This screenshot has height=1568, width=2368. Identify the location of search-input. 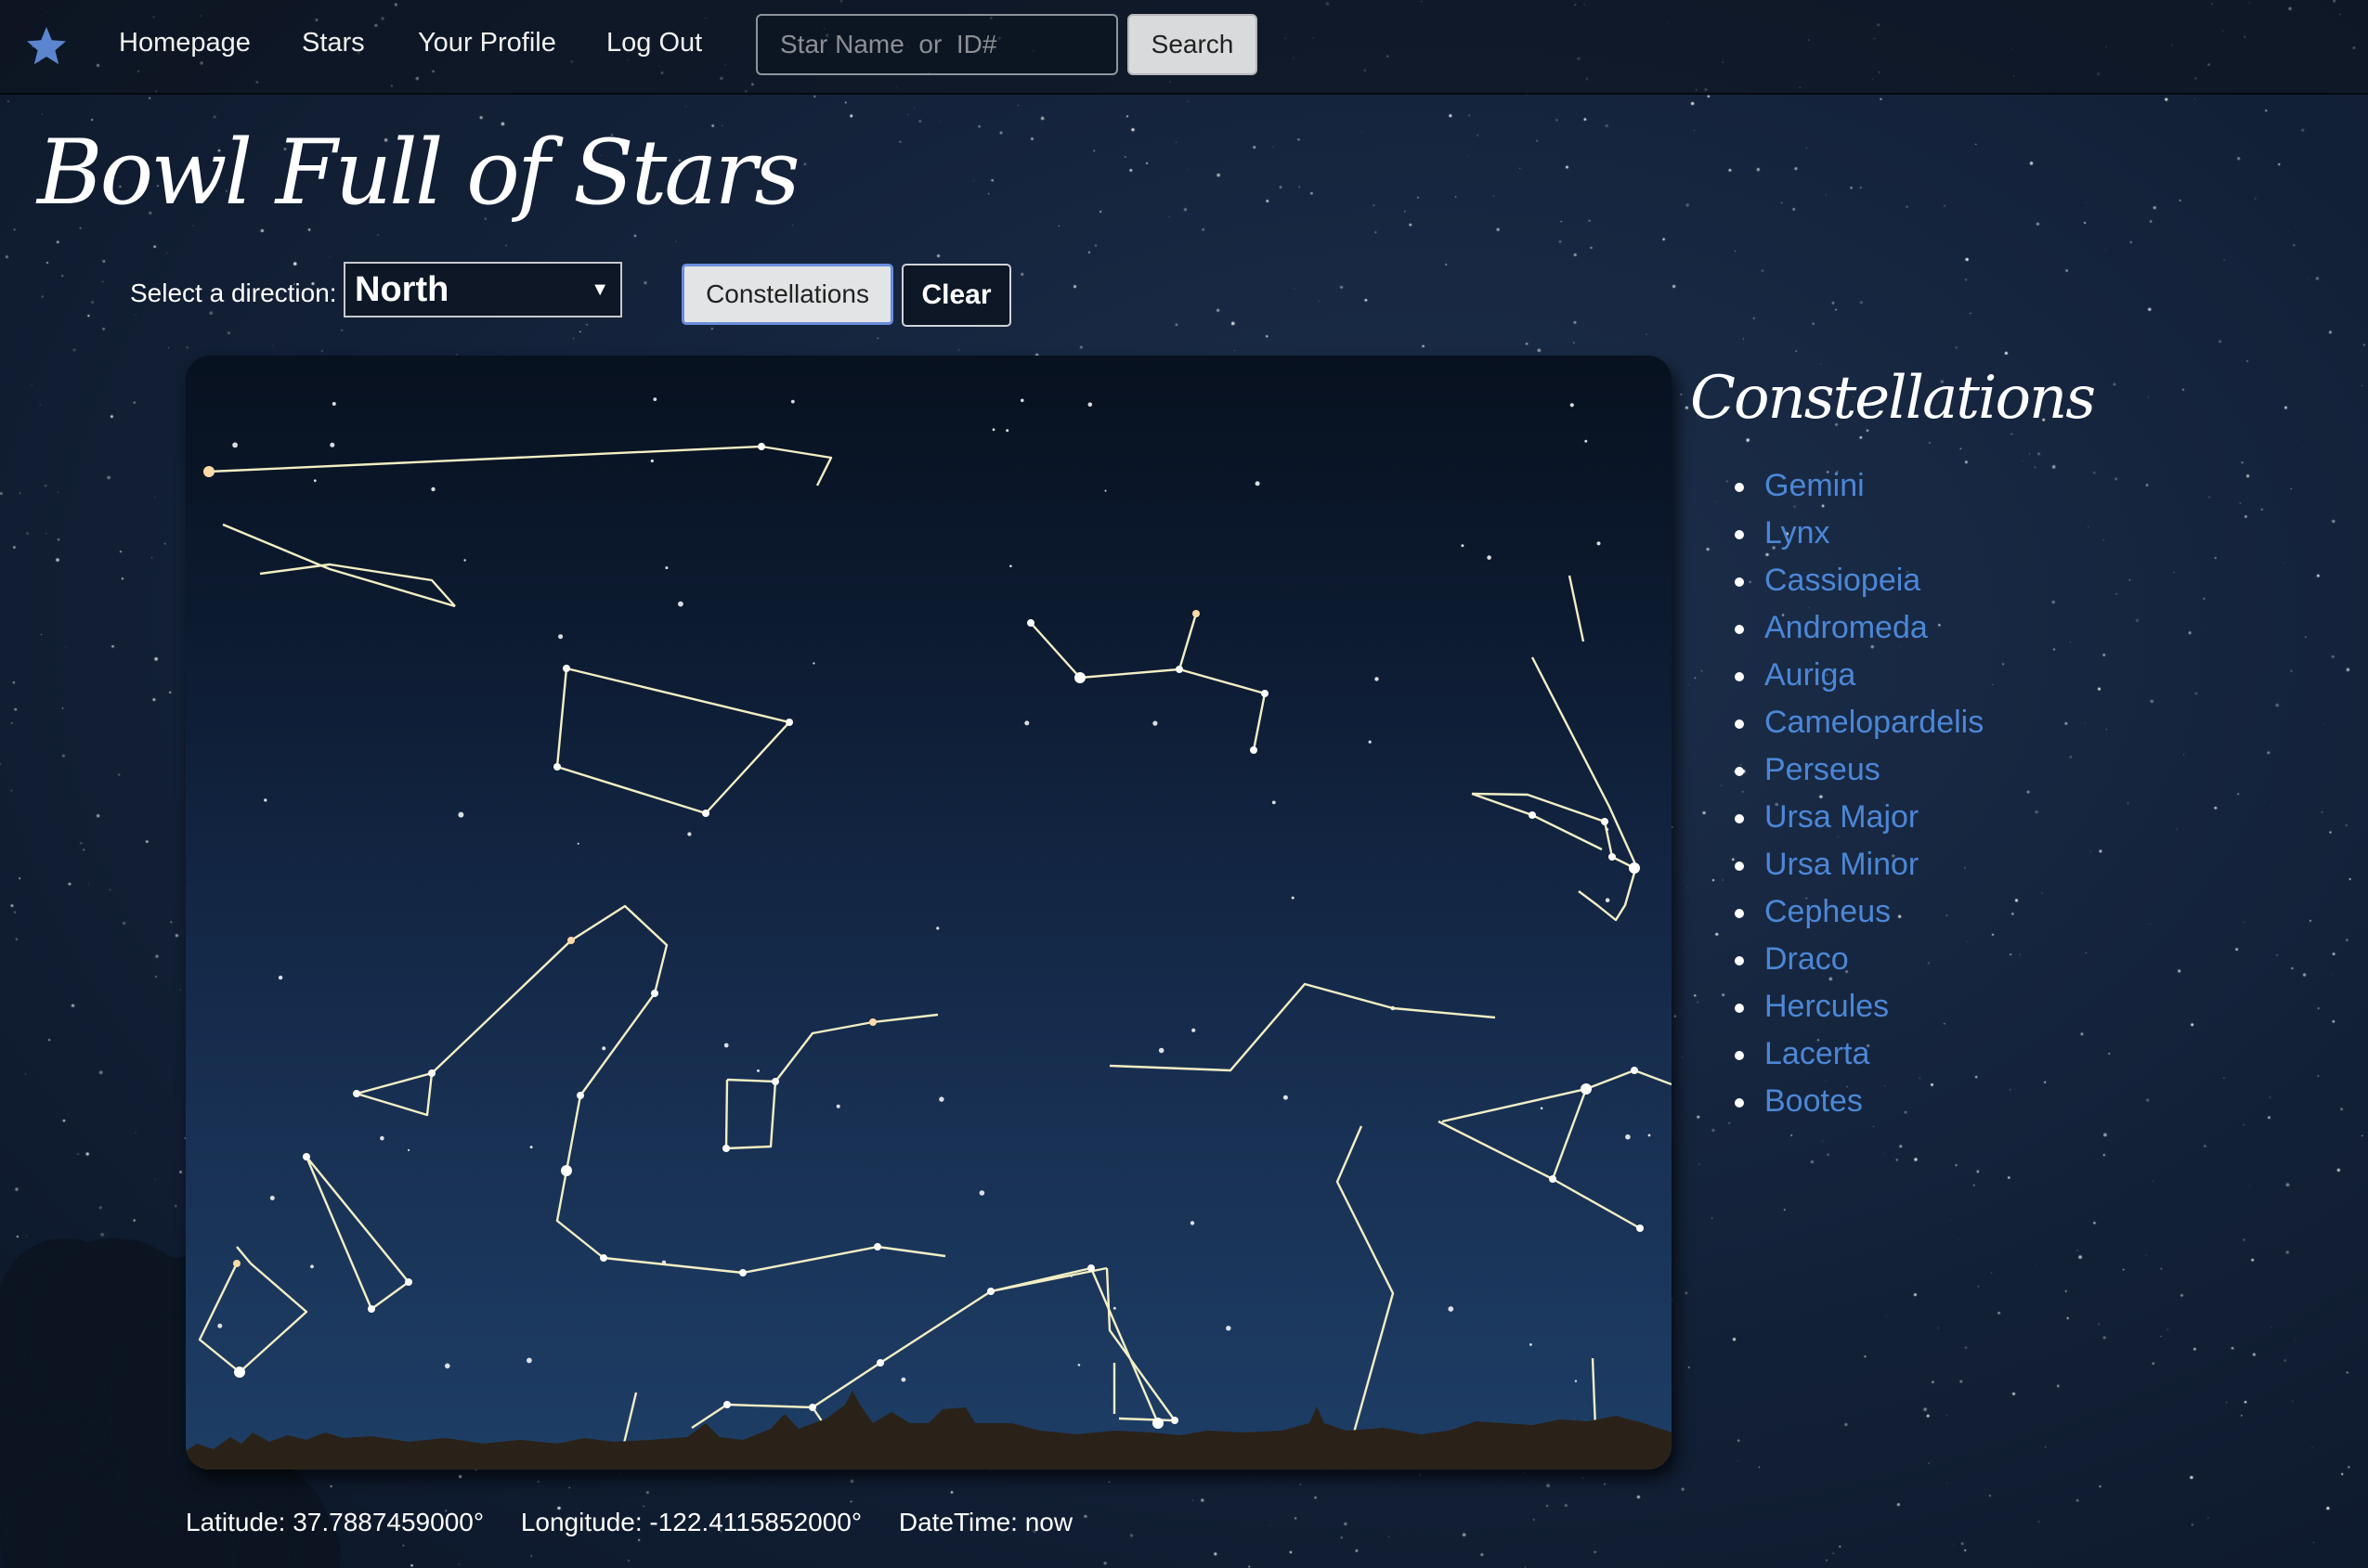
(937, 44).